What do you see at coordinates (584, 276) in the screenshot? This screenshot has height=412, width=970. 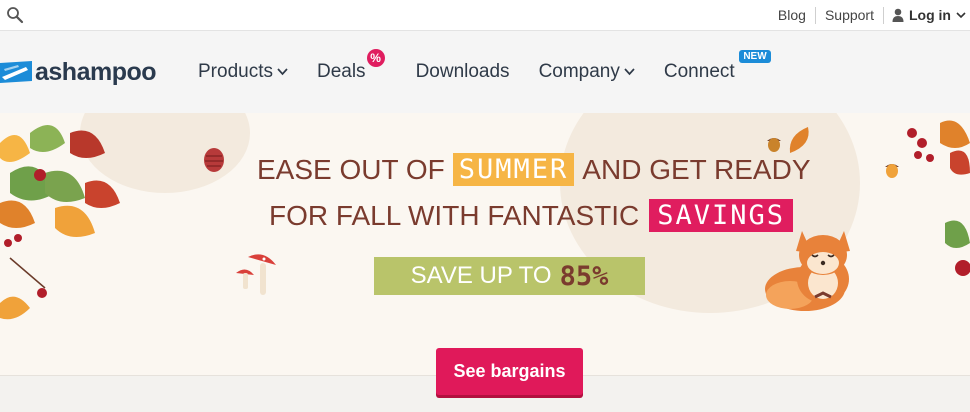 I see `savings-percent: 85%` at bounding box center [584, 276].